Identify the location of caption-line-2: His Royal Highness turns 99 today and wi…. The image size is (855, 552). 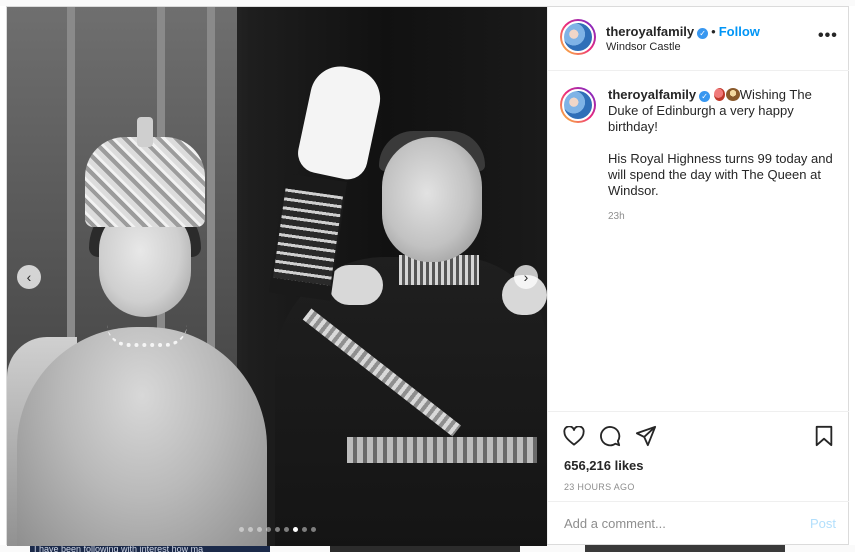
(720, 174).